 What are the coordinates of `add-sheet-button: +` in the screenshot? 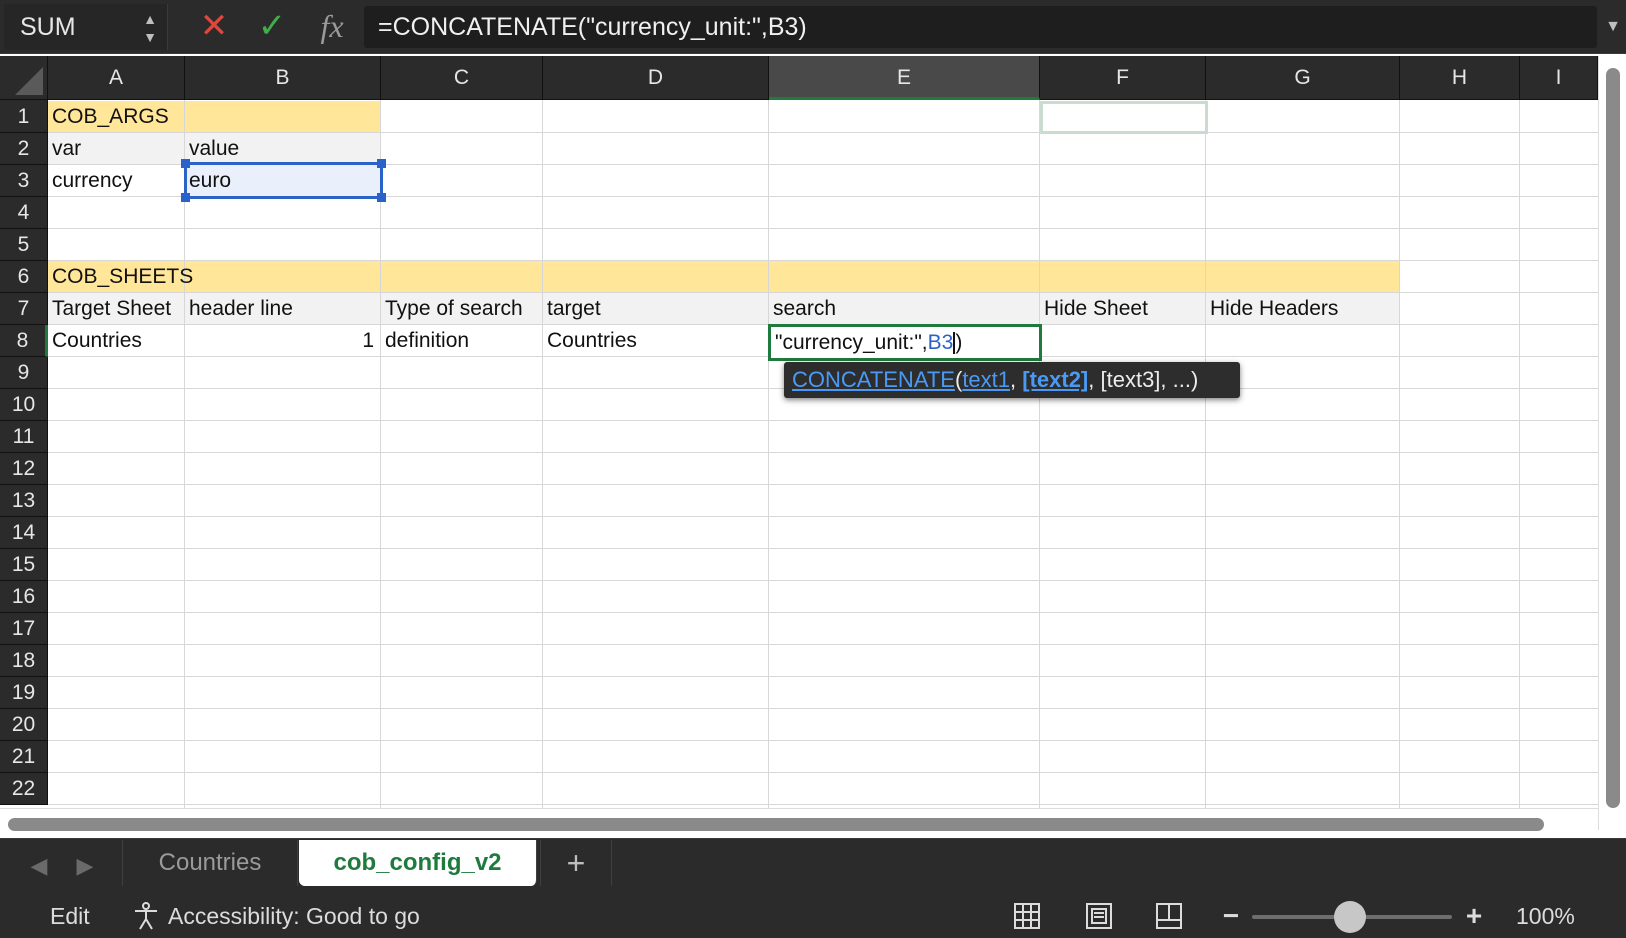 It's located at (576, 863).